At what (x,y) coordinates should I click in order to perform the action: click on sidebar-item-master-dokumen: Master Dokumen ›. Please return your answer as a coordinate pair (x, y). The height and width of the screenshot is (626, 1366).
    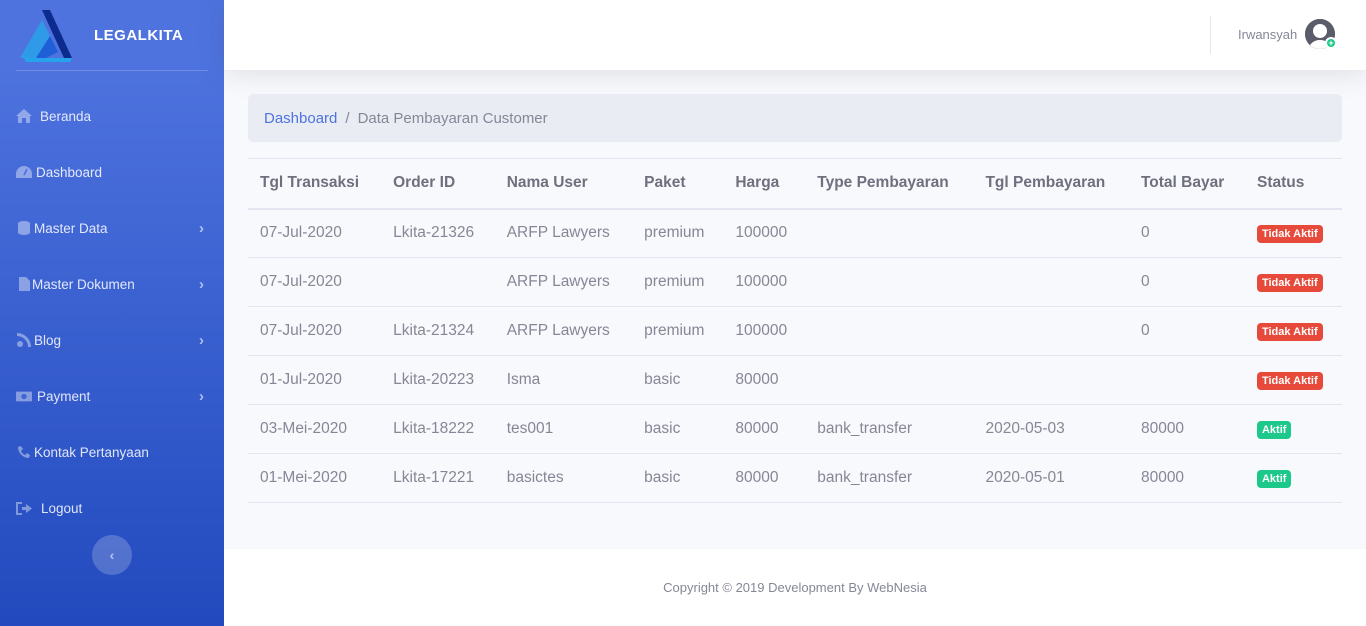
    Looking at the image, I should click on (112, 284).